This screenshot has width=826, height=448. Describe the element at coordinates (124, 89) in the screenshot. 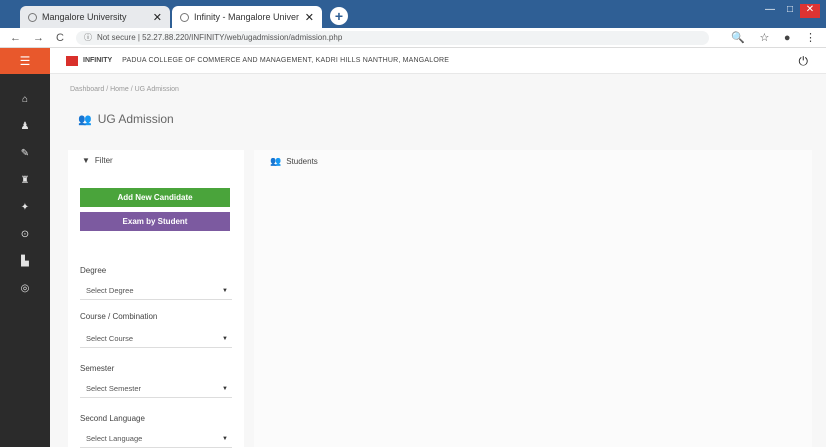

I see `breadcrumb: Dashboard / Home / UG Admission` at that location.